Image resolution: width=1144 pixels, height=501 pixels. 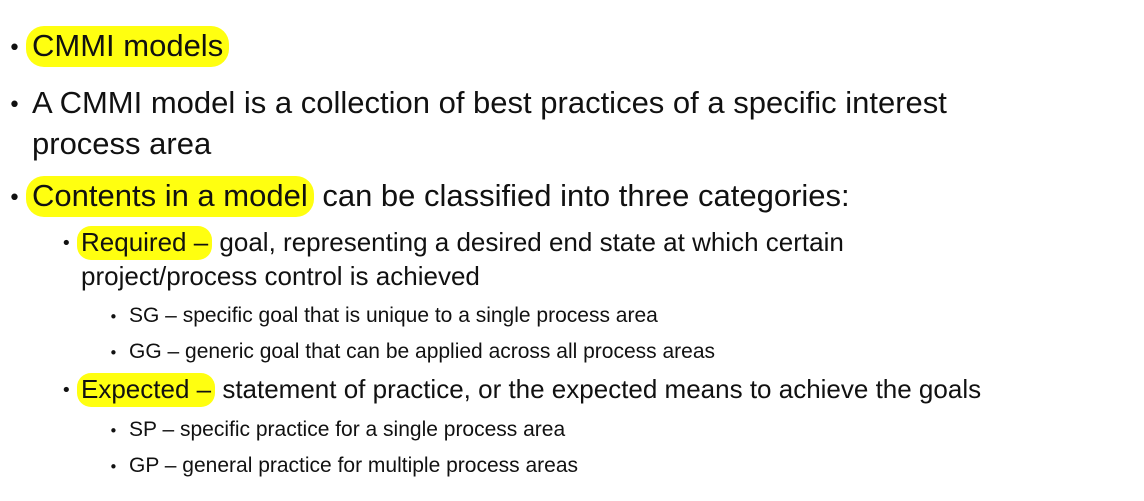 I want to click on highlighted-text: Contents in a model, so click(x=170, y=196).